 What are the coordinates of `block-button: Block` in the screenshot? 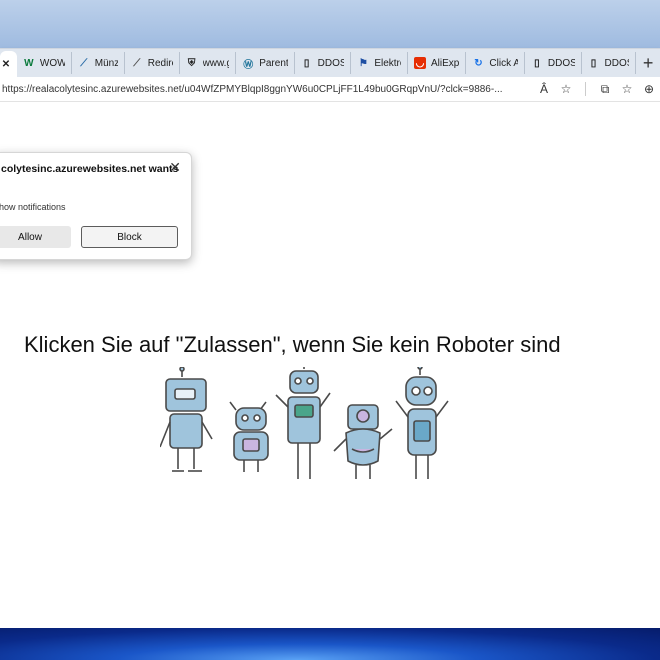 It's located at (129, 237).